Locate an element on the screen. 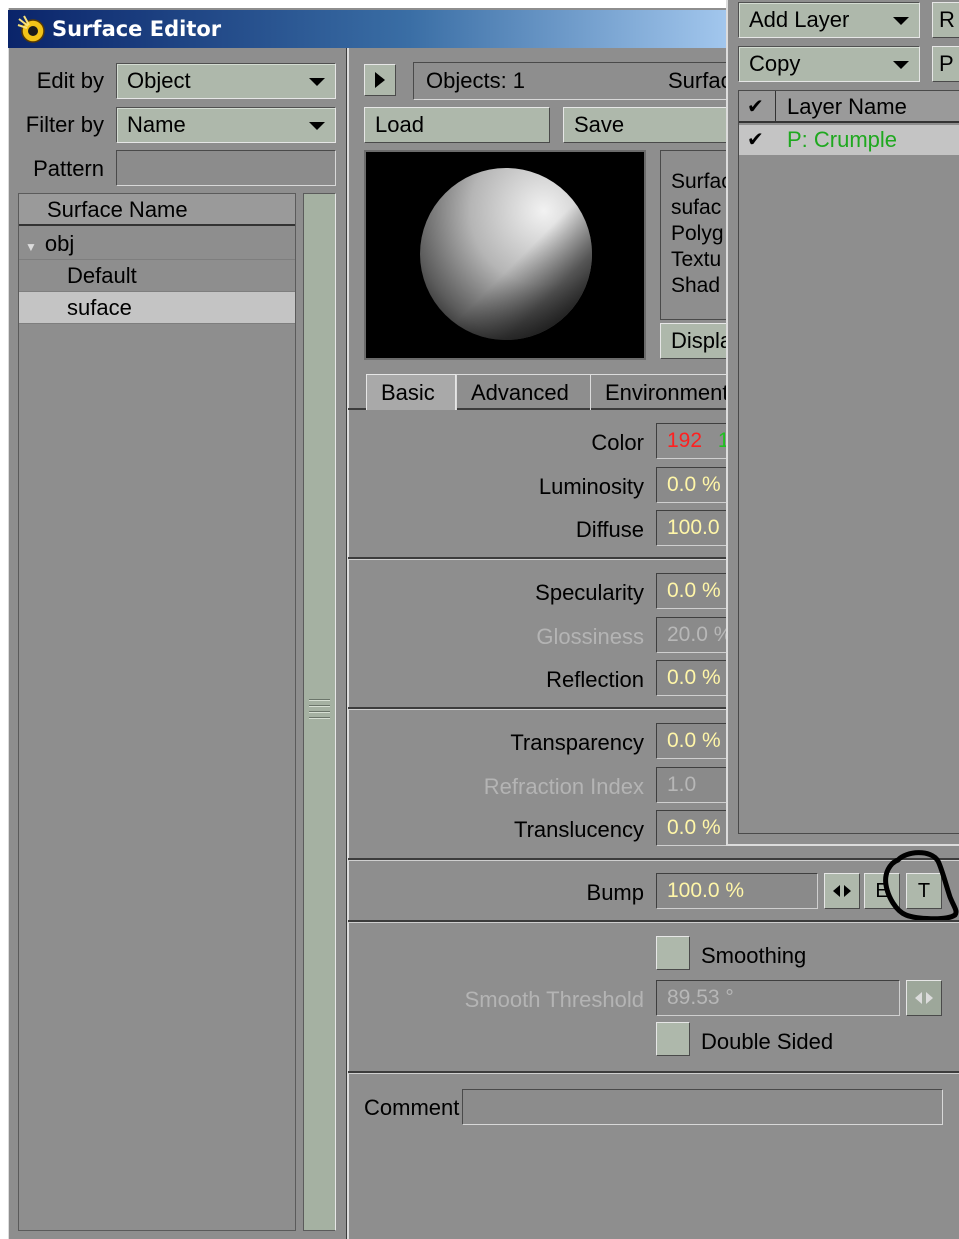  texture-layer-list: ✔ Layer Name ✔ P: Crumple is located at coordinates (848, 462).